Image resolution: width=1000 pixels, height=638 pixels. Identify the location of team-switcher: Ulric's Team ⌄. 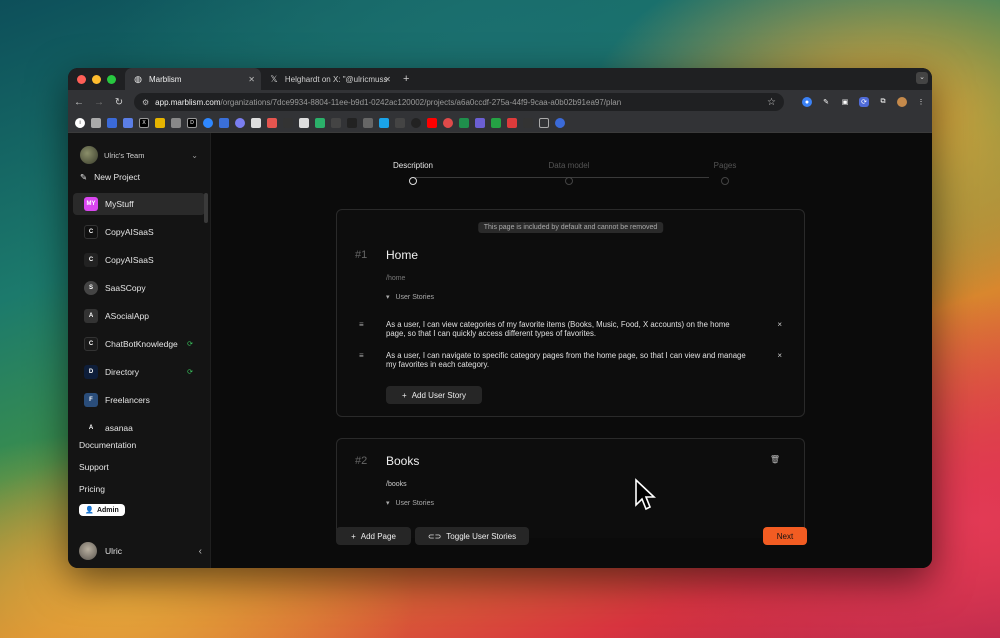
(139, 155).